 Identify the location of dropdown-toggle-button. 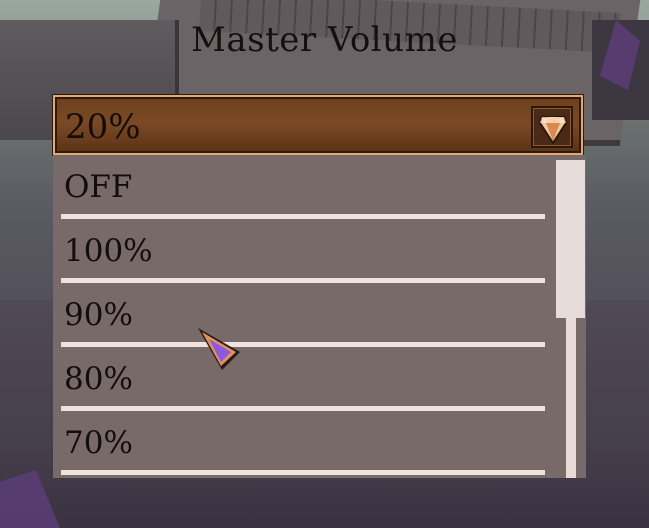
(552, 127).